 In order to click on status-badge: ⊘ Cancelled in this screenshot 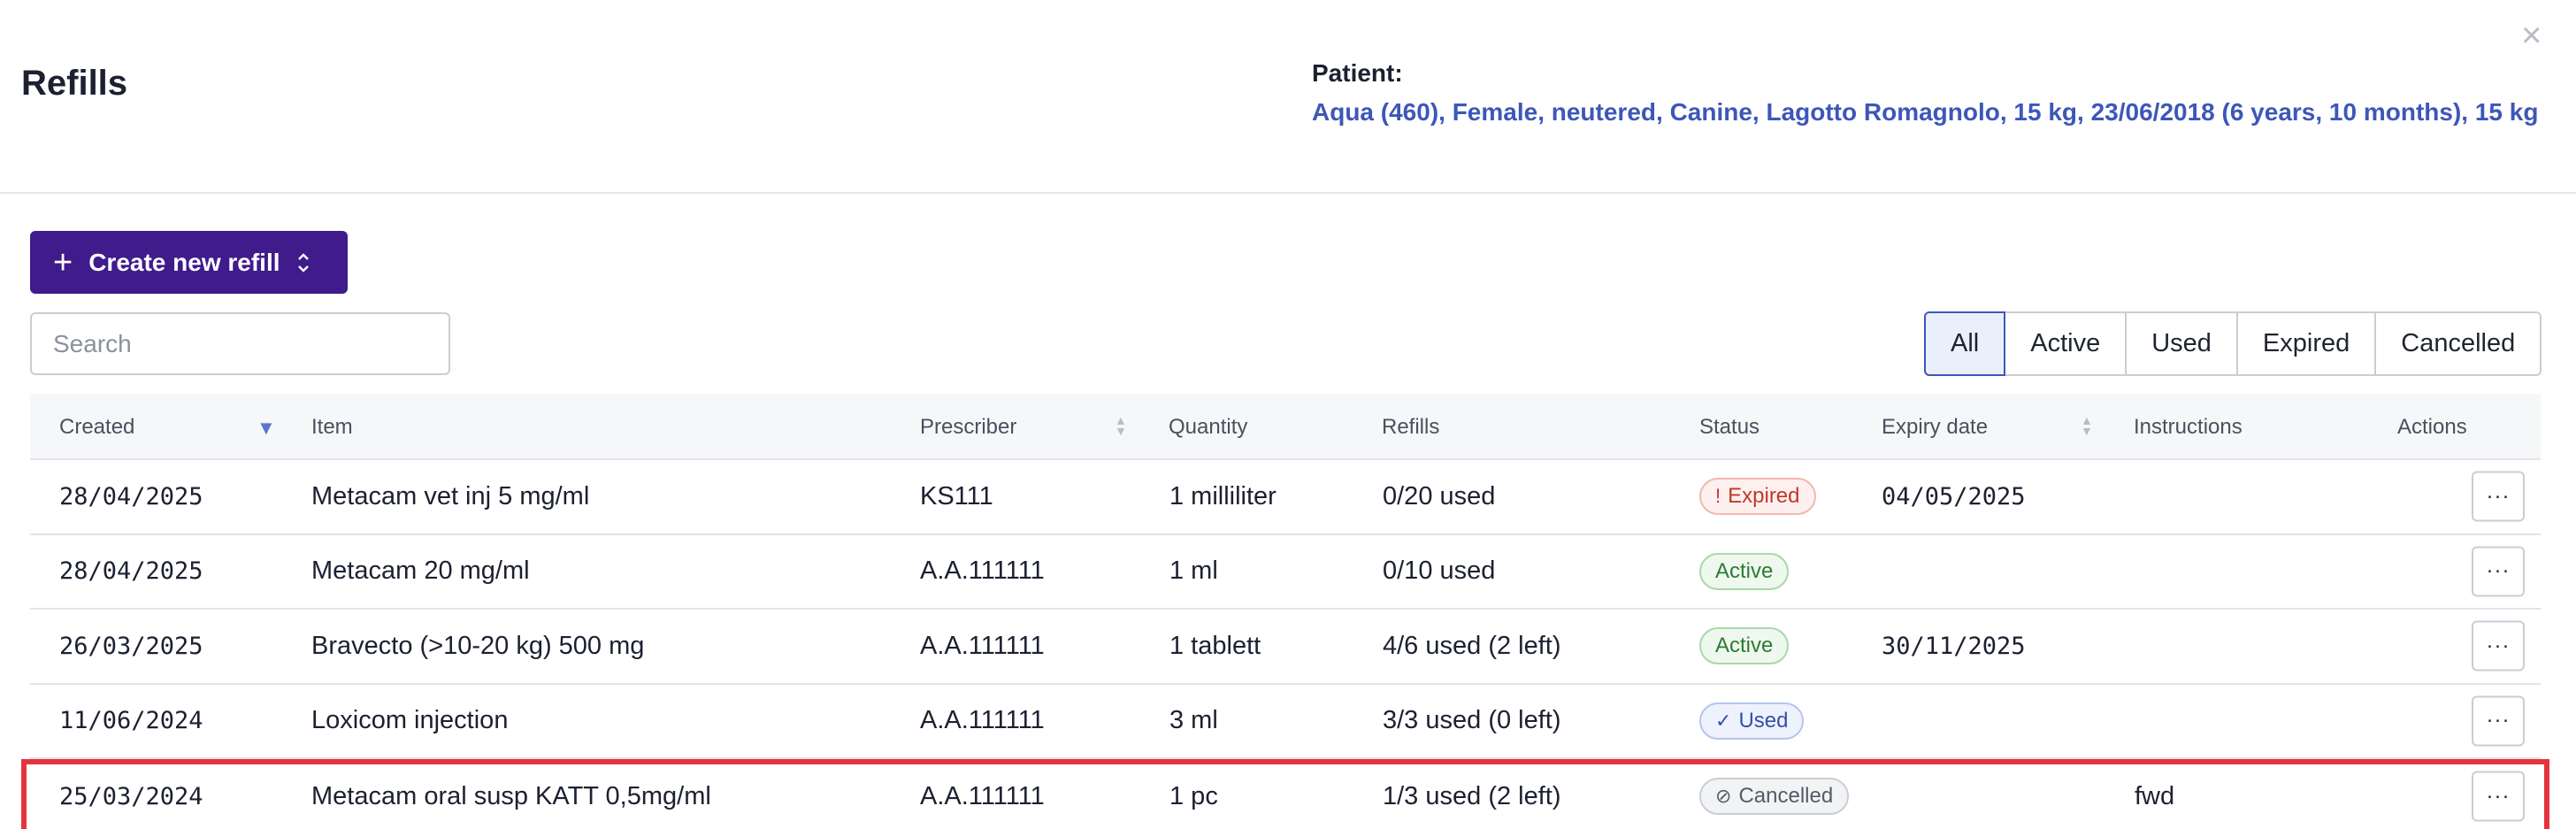, I will do `click(1774, 797)`.